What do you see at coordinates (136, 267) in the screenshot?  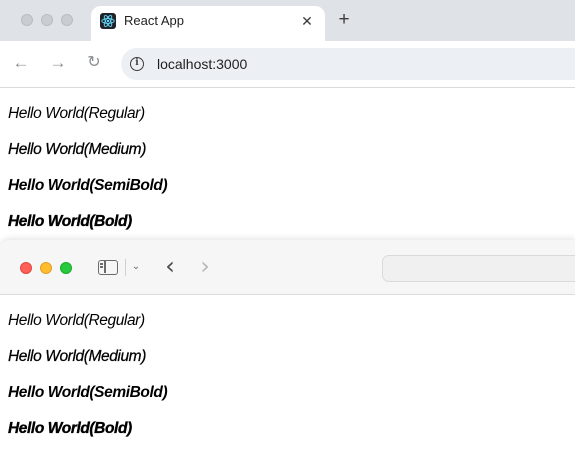 I see `chevron-down-icon: ⌄` at bounding box center [136, 267].